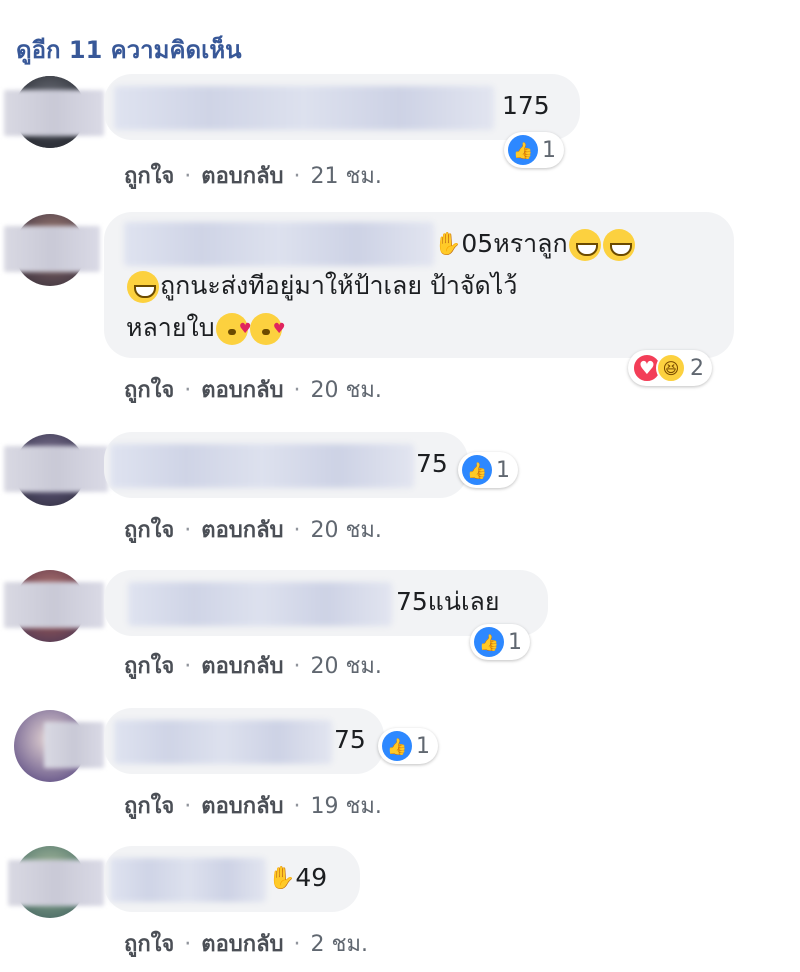  What do you see at coordinates (129, 49) in the screenshot?
I see `view-more-comments-link: ดูอีก 11 ความคิดเห็น` at bounding box center [129, 49].